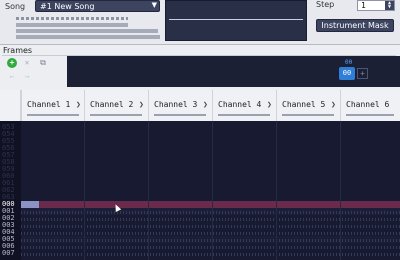 The height and width of the screenshot is (260, 400). I want to click on channel-header-6: Channel 6, so click(370, 105).